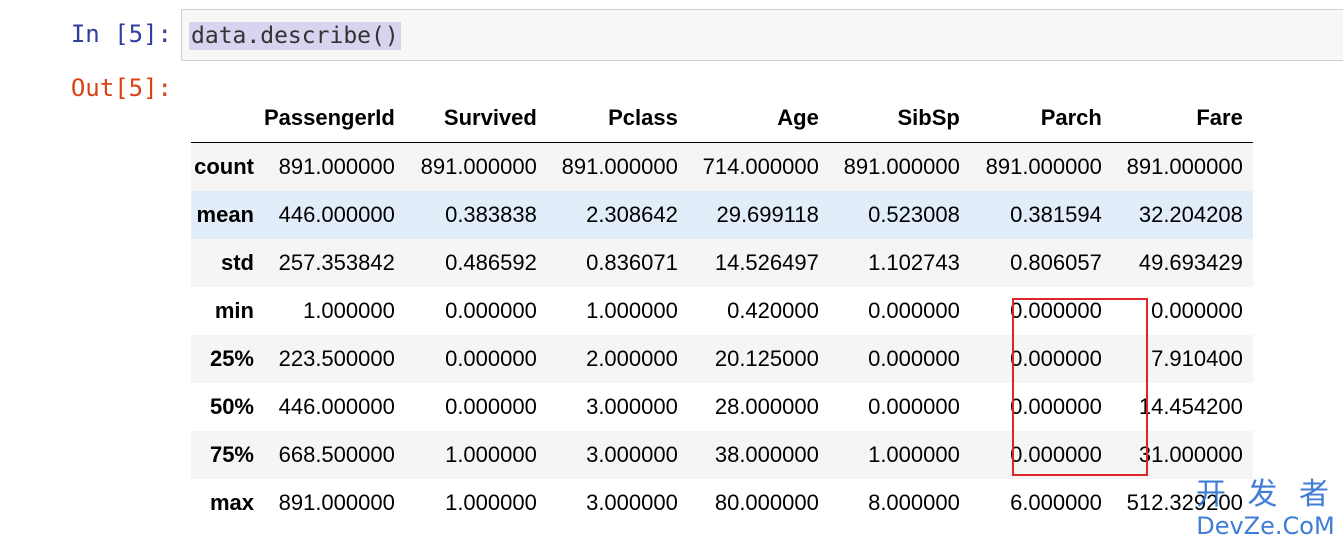 This screenshot has height=546, width=1343. I want to click on table-cell: 7.910400, so click(1197, 358).